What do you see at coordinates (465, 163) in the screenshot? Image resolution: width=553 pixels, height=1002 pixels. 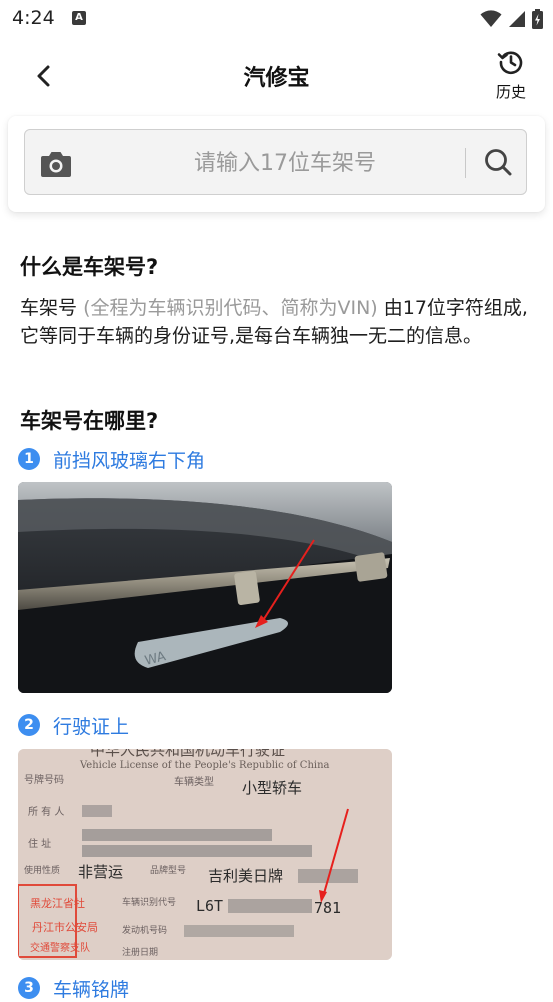 I see `search-divider` at bounding box center [465, 163].